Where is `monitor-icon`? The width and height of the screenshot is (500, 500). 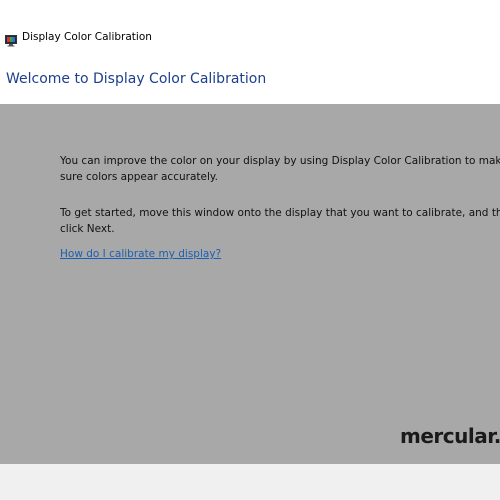 monitor-icon is located at coordinates (11, 39).